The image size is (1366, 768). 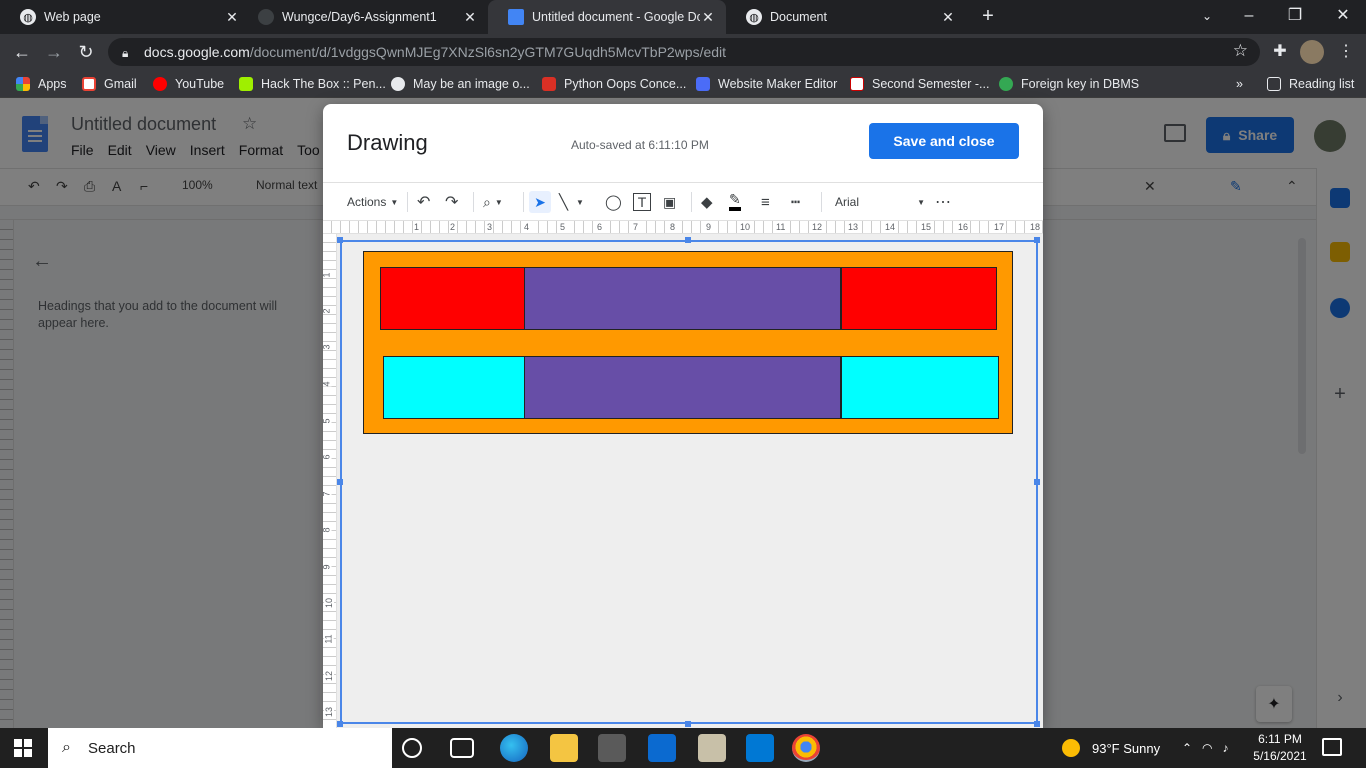 I want to click on clock-date: 5/16/2021, so click(x=1280, y=756).